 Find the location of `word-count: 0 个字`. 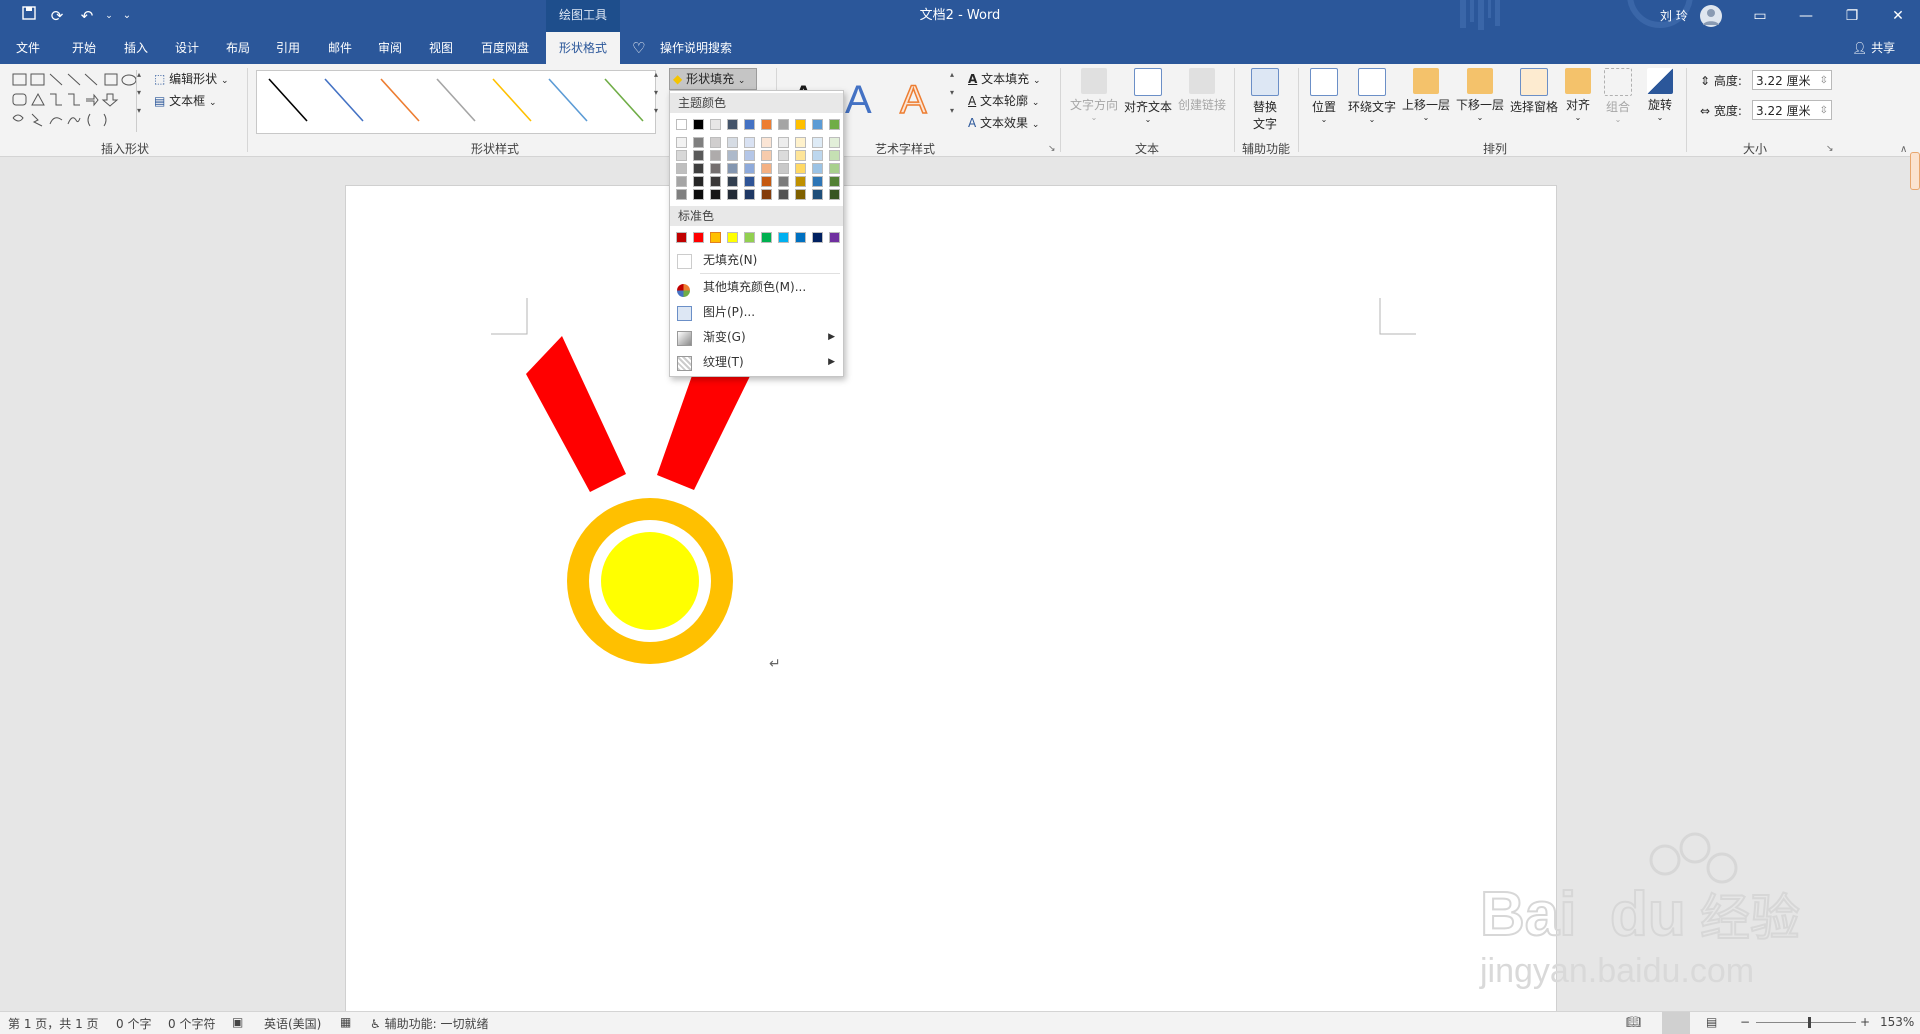

word-count: 0 个字 is located at coordinates (133, 1023).